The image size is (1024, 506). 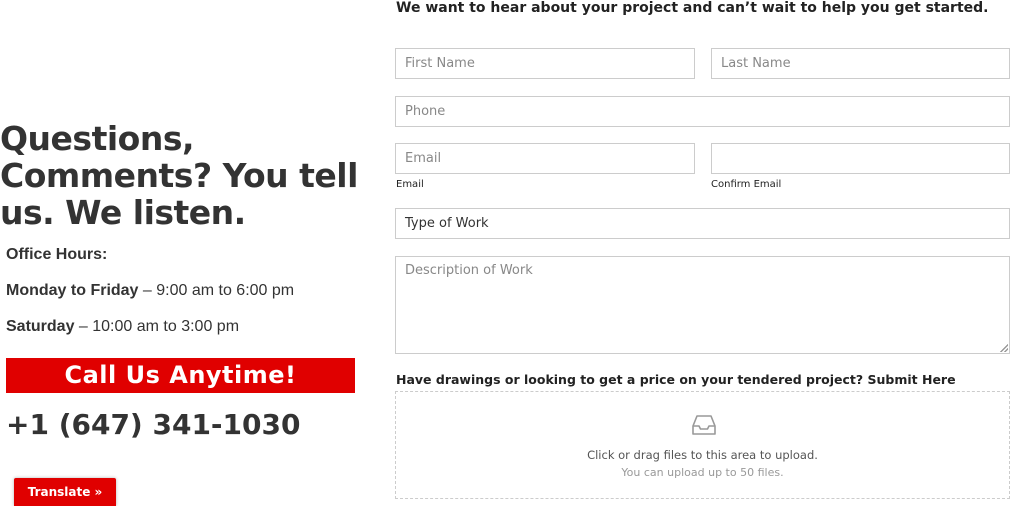 What do you see at coordinates (65, 492) in the screenshot?
I see `translate-button: Translate »` at bounding box center [65, 492].